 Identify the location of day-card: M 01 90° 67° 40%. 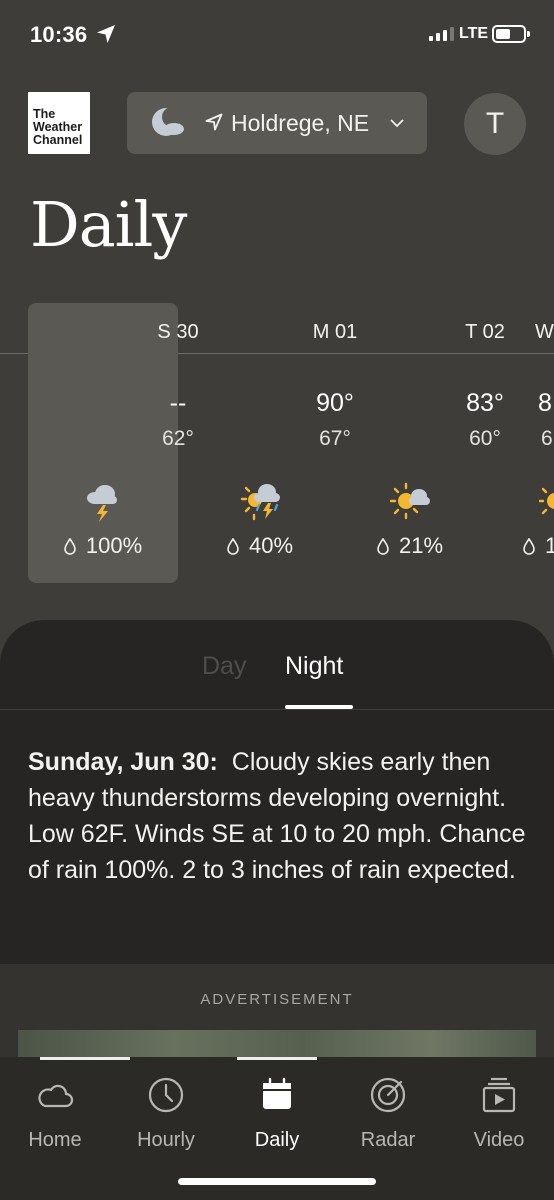
(271, 443).